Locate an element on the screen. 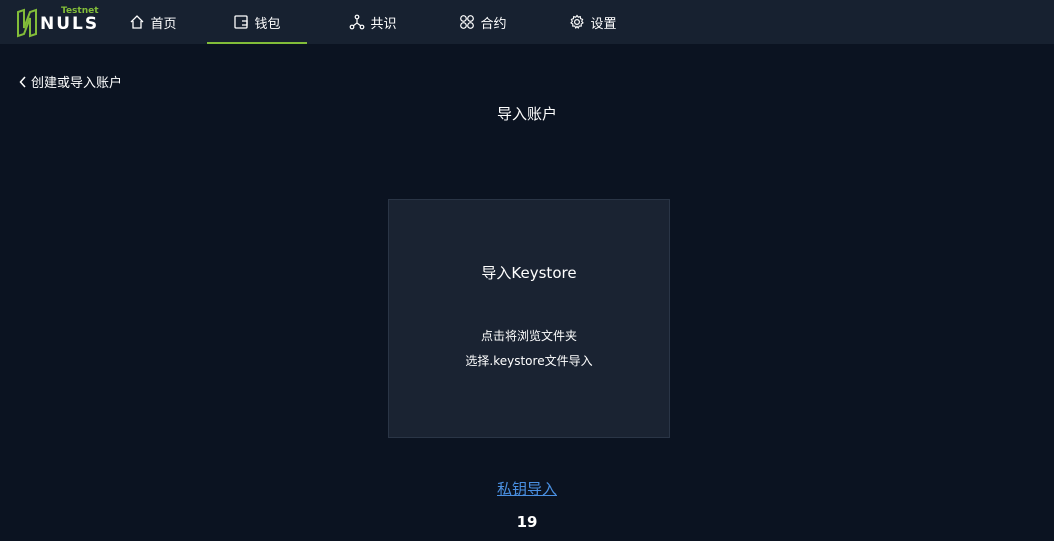 The image size is (1054, 541). back-link: 创建或导入账户 is located at coordinates (70, 81).